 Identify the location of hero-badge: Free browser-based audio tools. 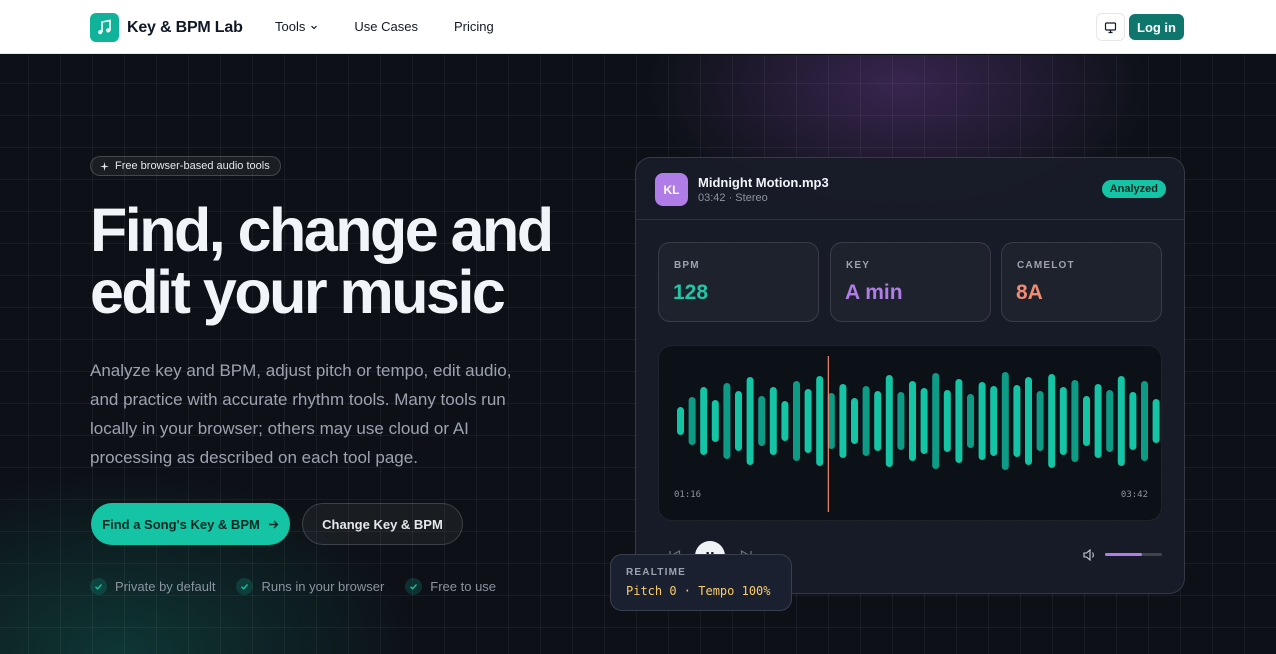
(185, 166).